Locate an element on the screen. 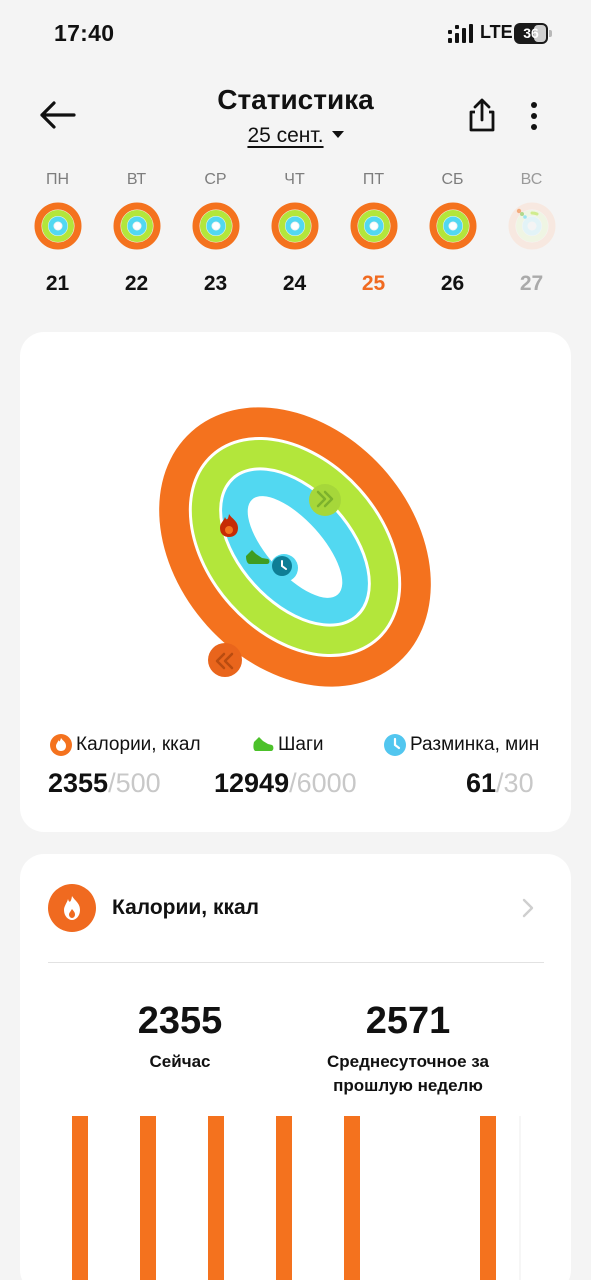 The width and height of the screenshot is (591, 1280). day-number: 25 is located at coordinates (373, 283).